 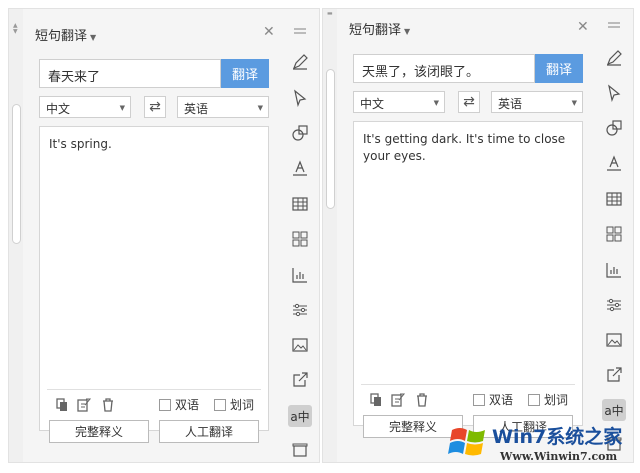 I want to click on windows-logo-icon, so click(x=466, y=442).